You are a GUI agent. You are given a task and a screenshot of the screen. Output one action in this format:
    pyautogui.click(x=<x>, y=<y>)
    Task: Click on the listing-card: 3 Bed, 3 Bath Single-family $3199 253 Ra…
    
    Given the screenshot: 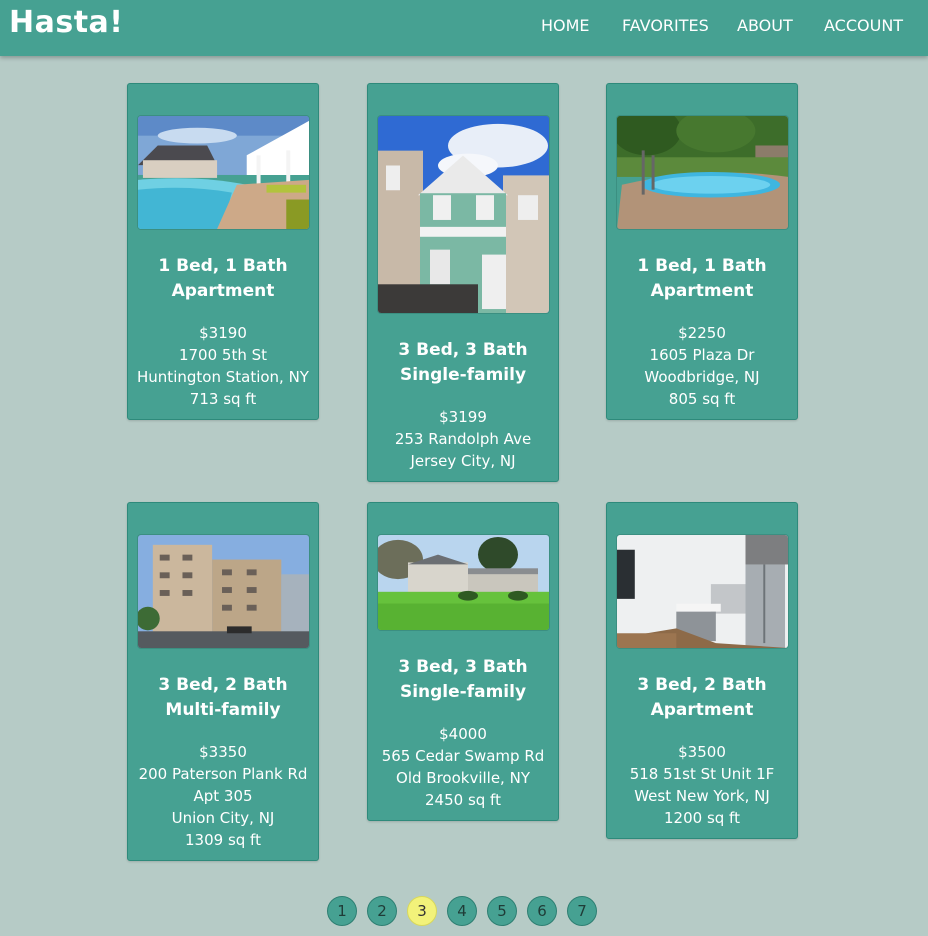 What is the action you would take?
    pyautogui.click(x=463, y=282)
    